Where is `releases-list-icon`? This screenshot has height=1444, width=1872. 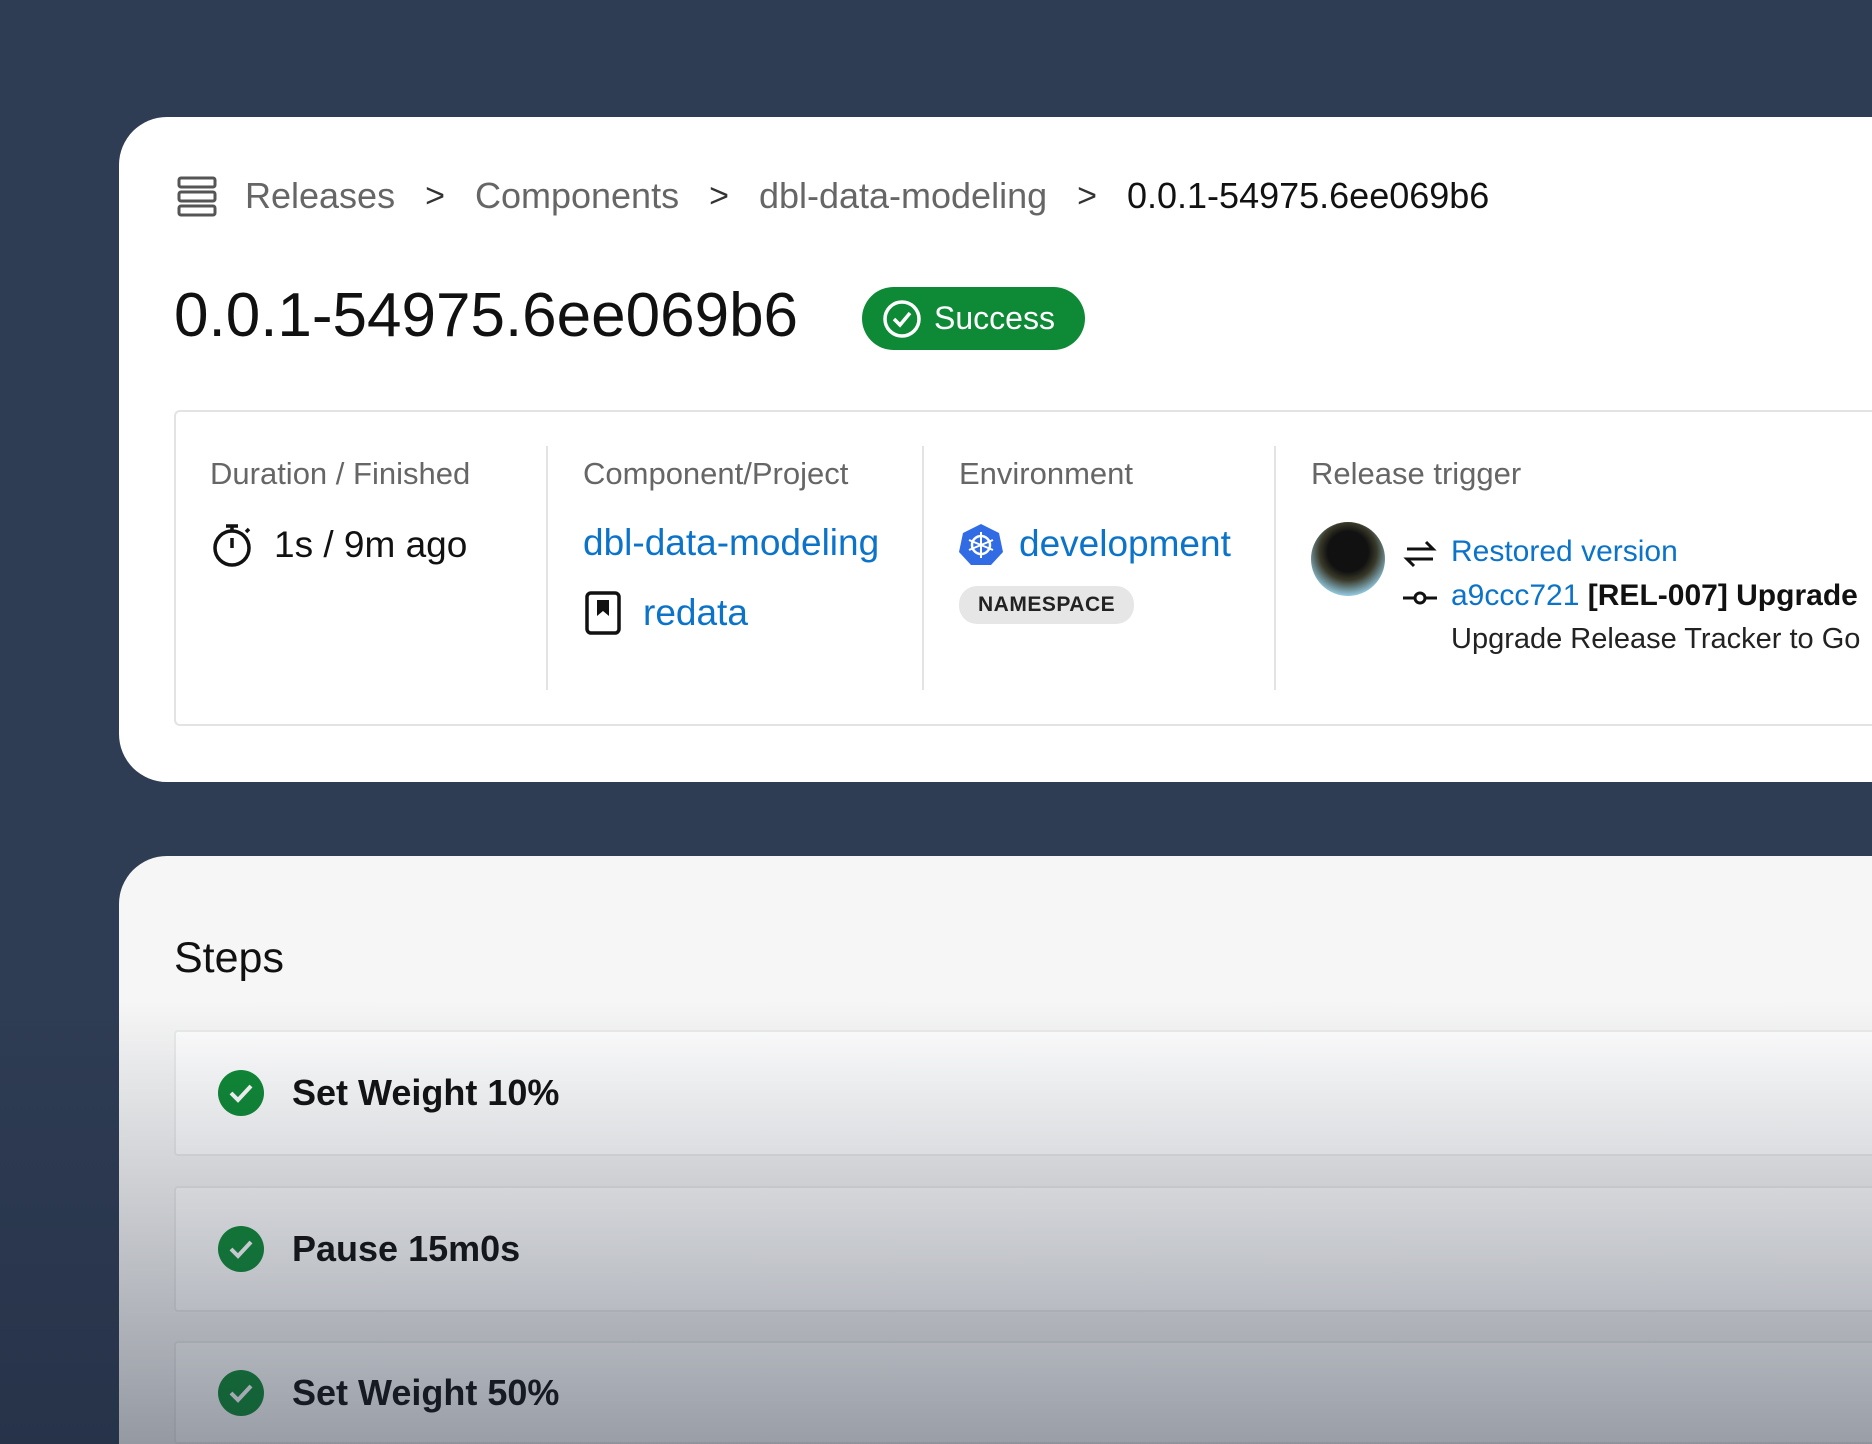 releases-list-icon is located at coordinates (197, 196).